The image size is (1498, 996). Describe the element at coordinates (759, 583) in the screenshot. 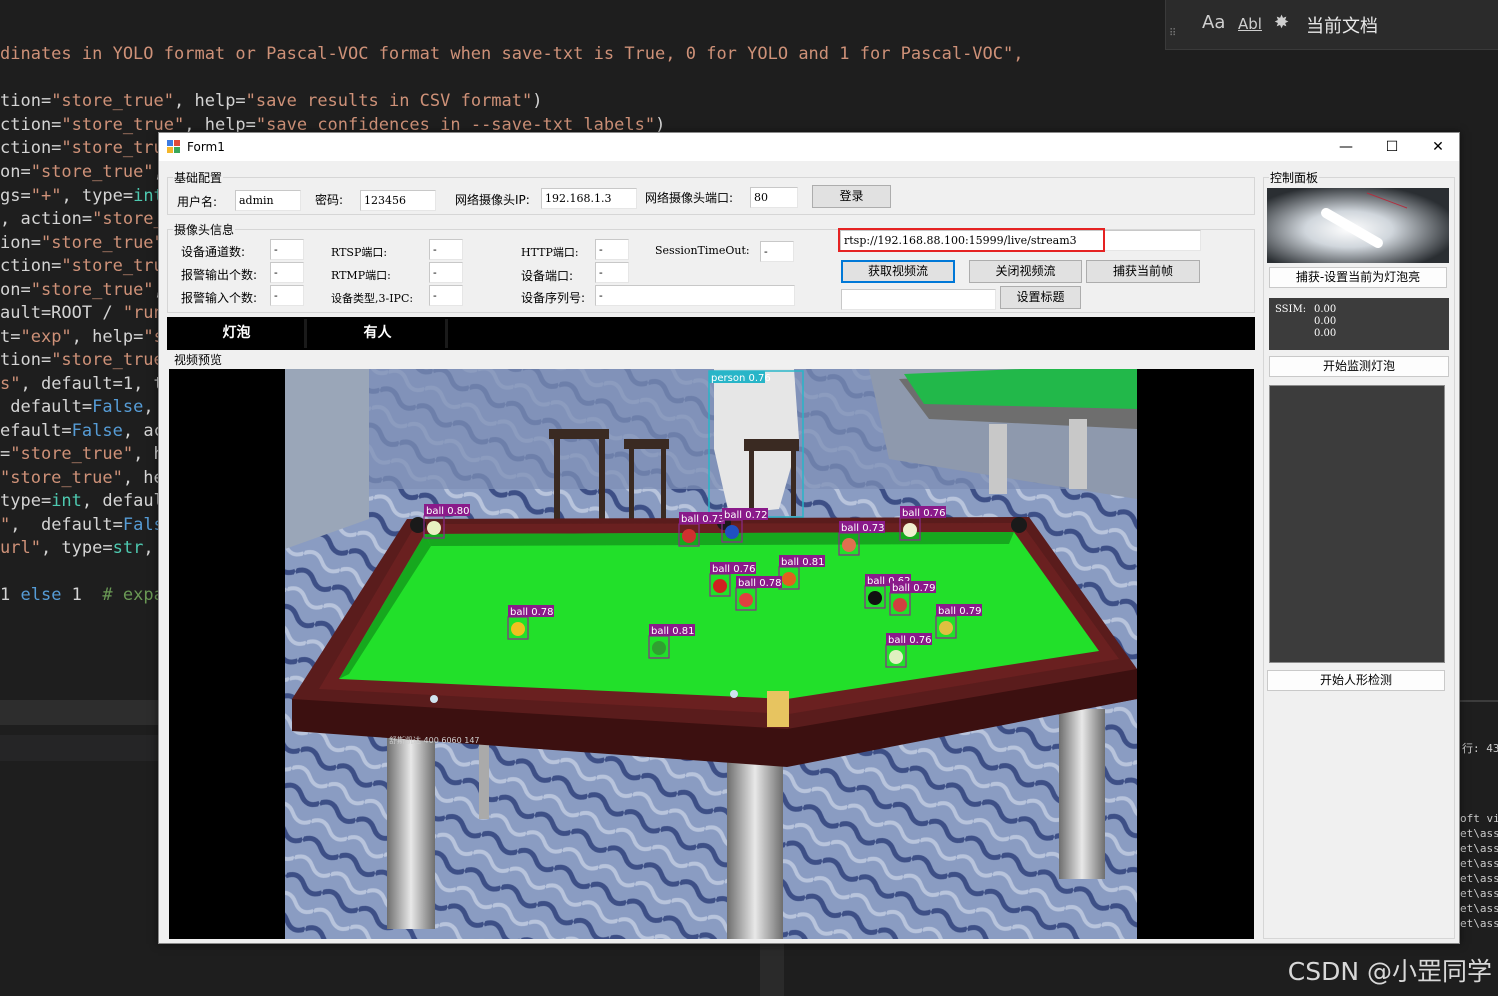

I see `ball-label: ball 0.78` at that location.